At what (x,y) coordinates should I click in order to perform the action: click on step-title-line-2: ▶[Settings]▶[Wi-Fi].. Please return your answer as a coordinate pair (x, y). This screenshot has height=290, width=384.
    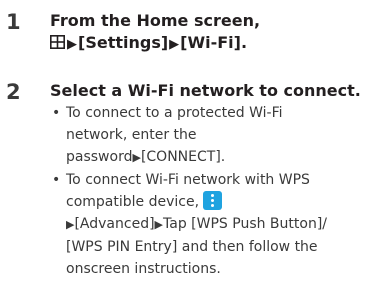
    Looking at the image, I should click on (148, 44).